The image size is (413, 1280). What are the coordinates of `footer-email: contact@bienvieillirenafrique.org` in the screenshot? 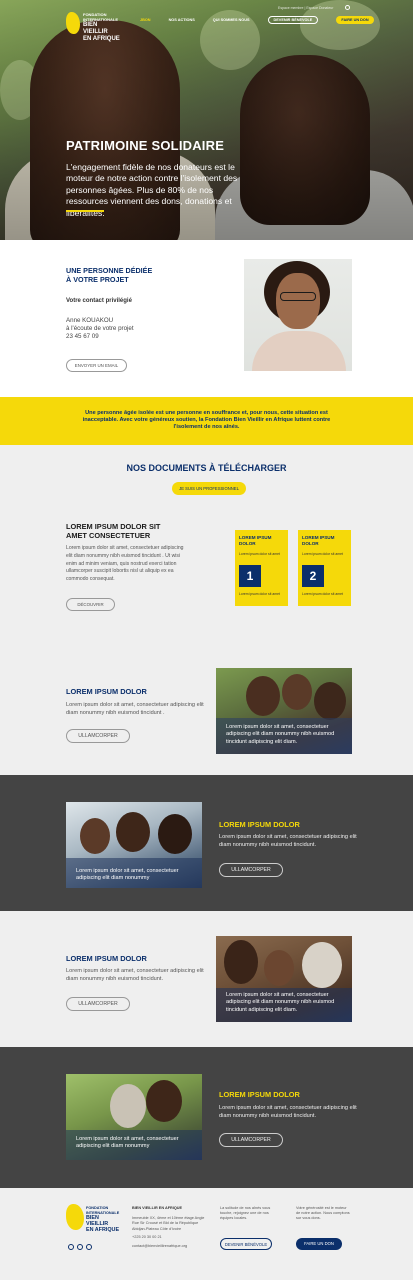 It's located at (172, 1246).